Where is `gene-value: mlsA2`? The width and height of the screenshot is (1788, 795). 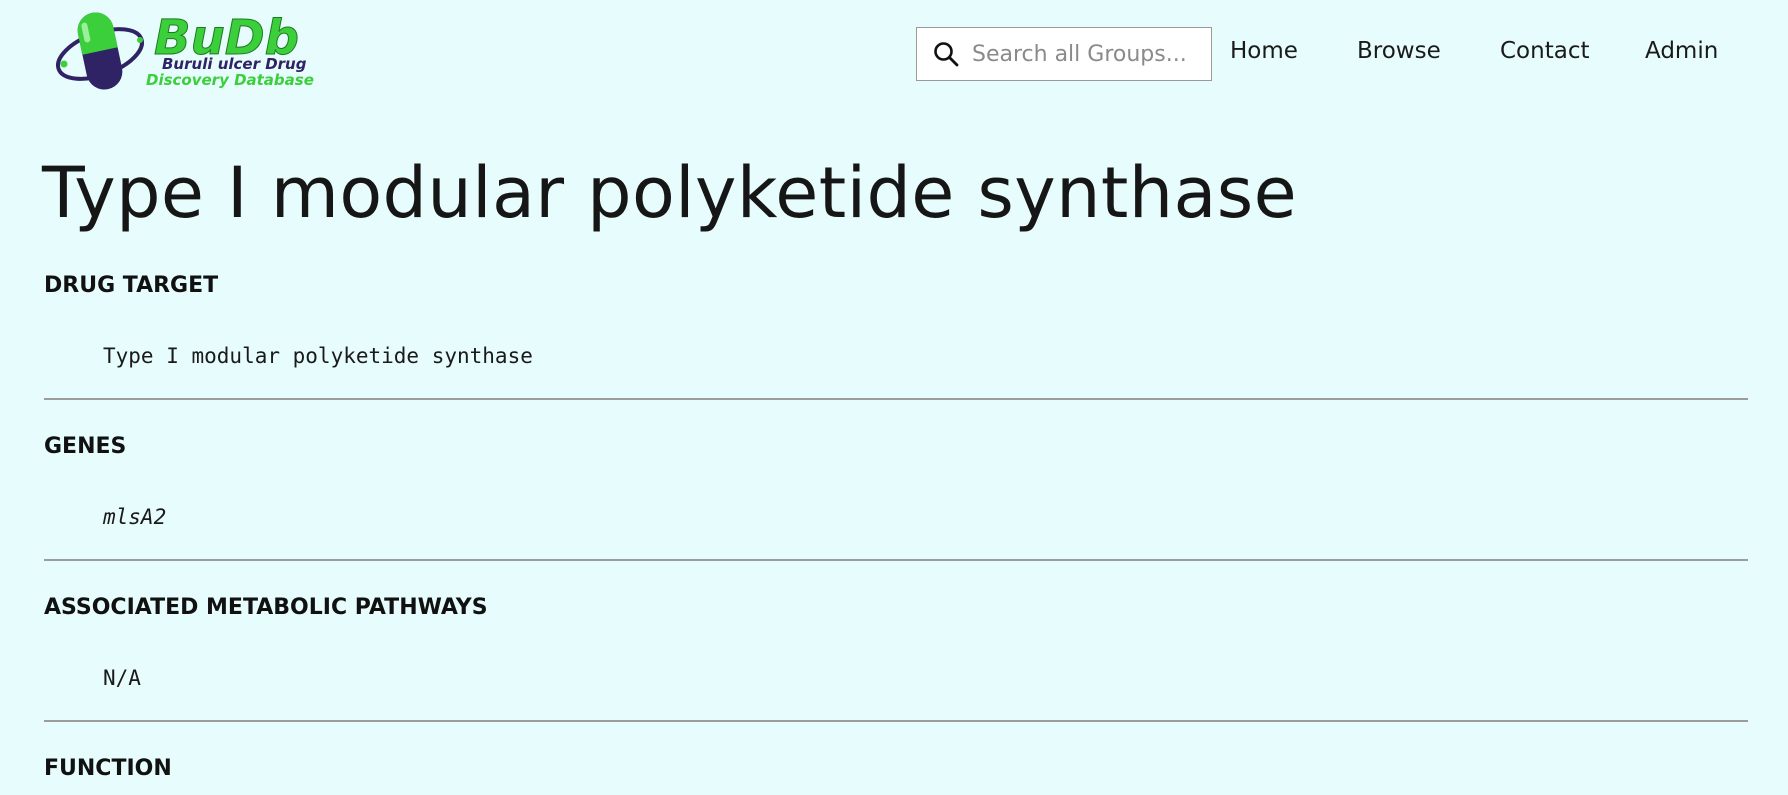 gene-value: mlsA2 is located at coordinates (135, 517).